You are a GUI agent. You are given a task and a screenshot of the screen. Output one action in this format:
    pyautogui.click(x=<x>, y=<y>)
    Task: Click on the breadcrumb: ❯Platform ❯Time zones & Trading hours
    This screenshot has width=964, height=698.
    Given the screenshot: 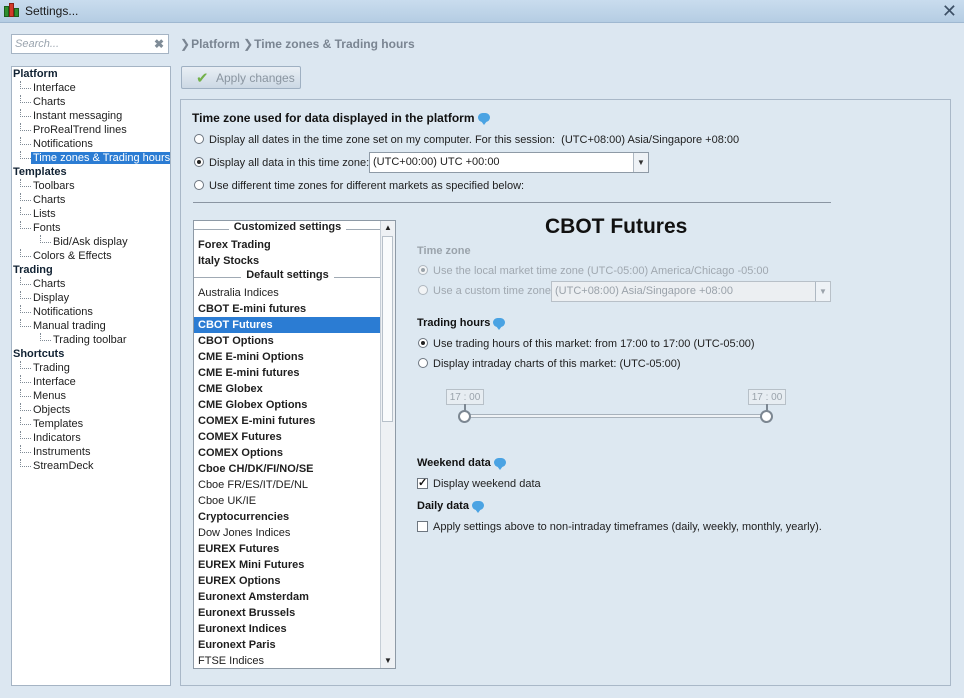 What is the action you would take?
    pyautogui.click(x=297, y=44)
    